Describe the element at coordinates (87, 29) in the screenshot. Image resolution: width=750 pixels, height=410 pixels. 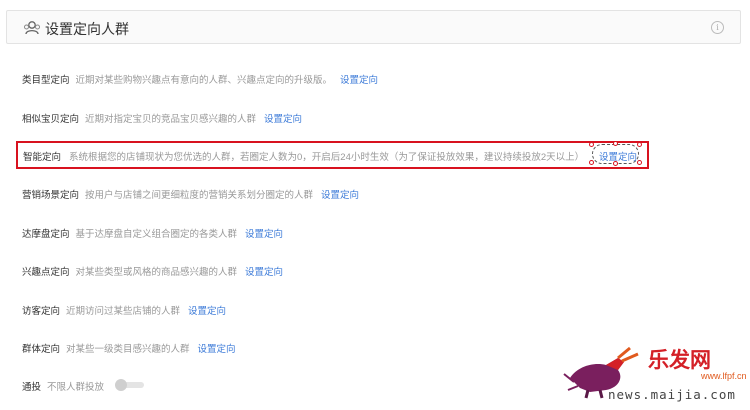
I see `page-title: 设置定向人群` at that location.